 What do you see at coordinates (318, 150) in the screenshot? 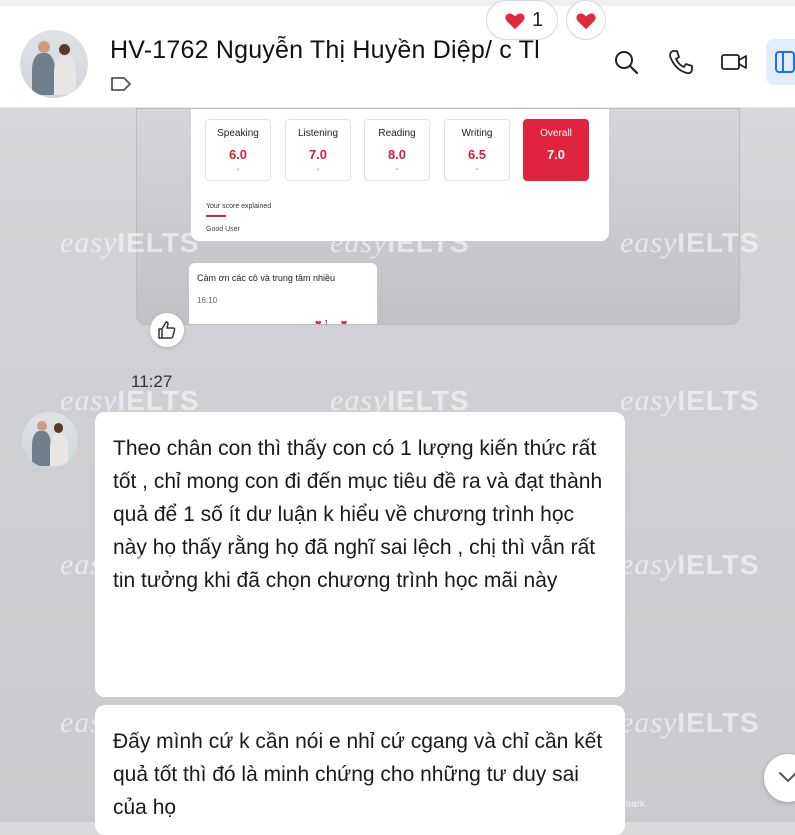
I see `score-listening: Listening 7.0 ⌄` at bounding box center [318, 150].